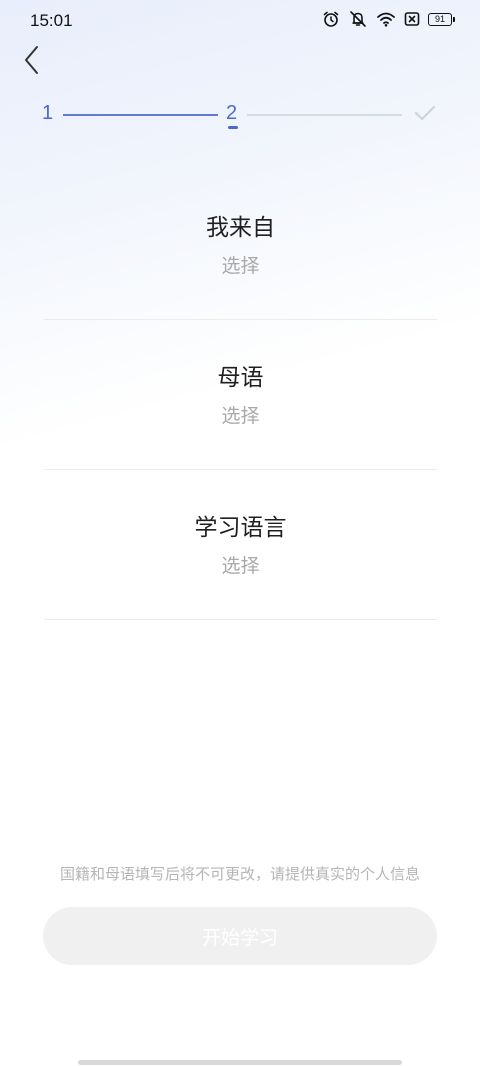 The width and height of the screenshot is (480, 1066). Describe the element at coordinates (233, 127) in the screenshot. I see `current-step-indicator` at that location.